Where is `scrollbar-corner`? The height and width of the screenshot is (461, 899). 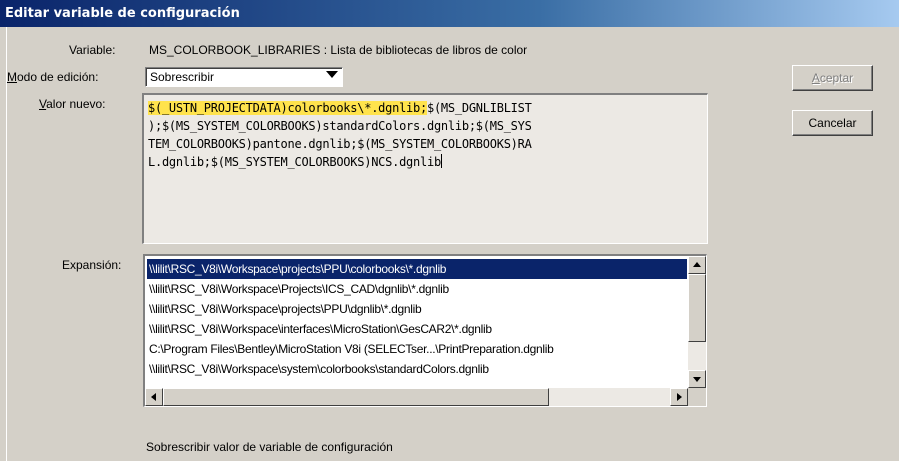 scrollbar-corner is located at coordinates (697, 397).